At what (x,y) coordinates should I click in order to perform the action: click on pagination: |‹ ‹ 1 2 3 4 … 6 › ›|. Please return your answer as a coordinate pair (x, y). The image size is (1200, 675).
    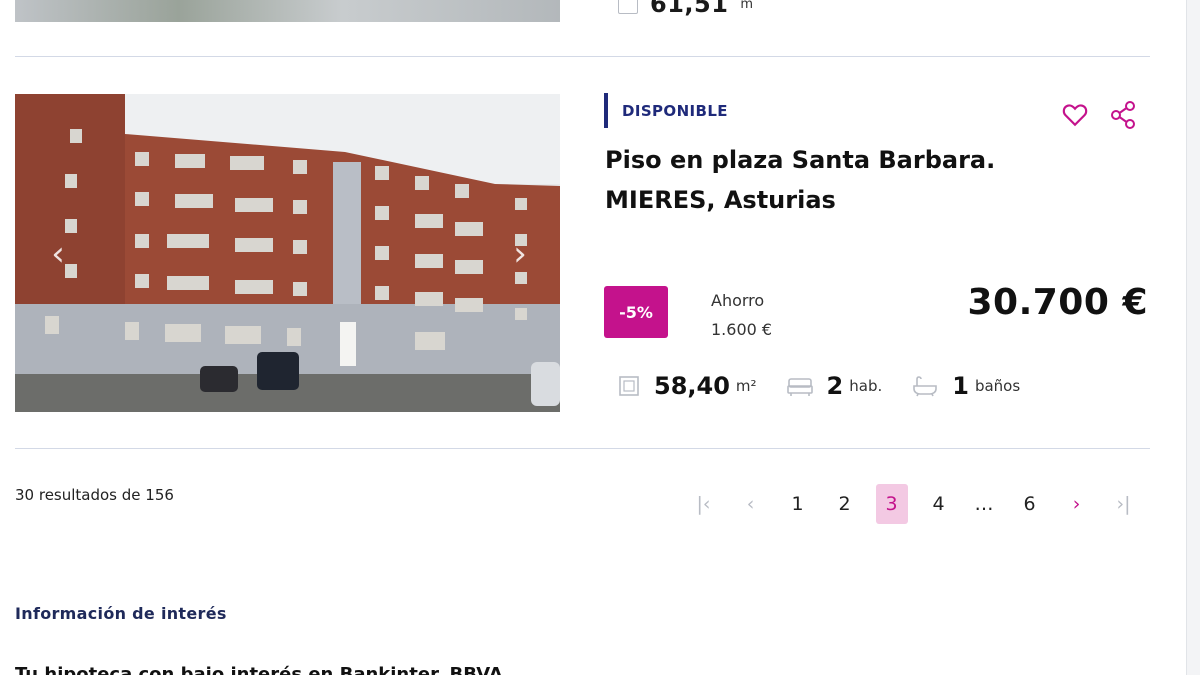
    Looking at the image, I should click on (913, 504).